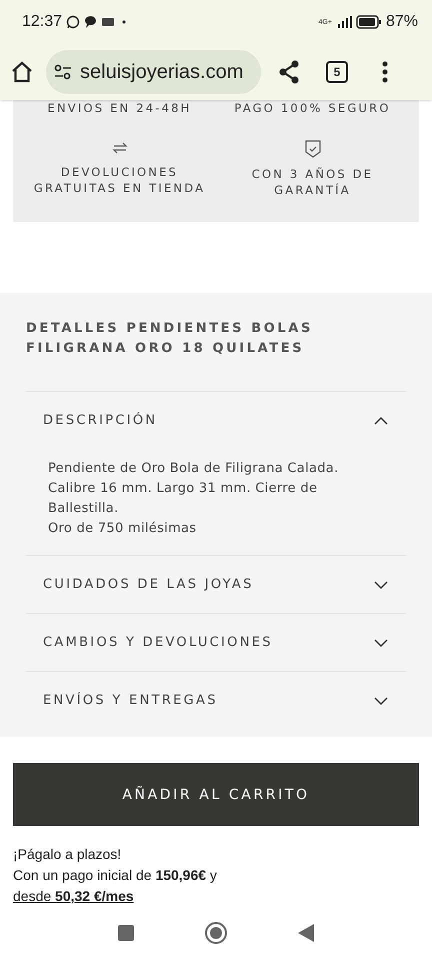 This screenshot has height=960, width=432. What do you see at coordinates (385, 72) in the screenshot?
I see `more-menu-icon` at bounding box center [385, 72].